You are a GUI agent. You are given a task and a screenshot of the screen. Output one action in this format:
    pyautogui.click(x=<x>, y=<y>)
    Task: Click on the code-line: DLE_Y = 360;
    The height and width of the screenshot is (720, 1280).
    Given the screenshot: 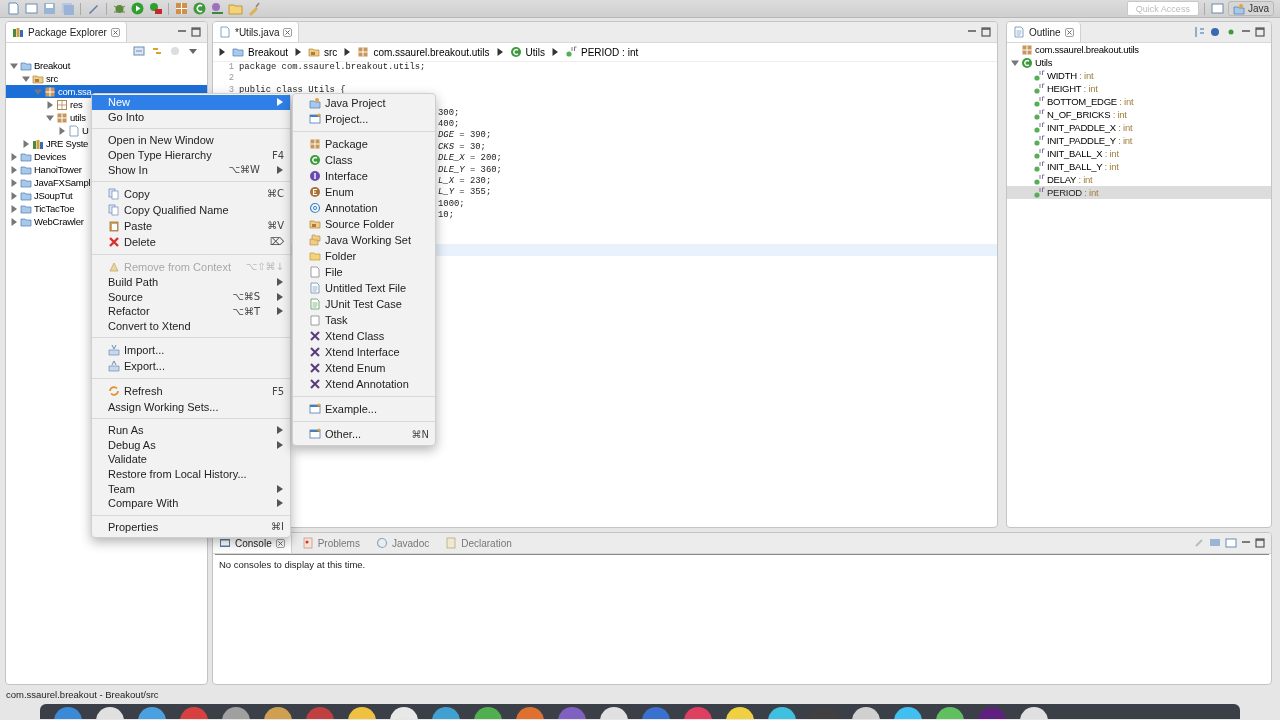 What is the action you would take?
    pyautogui.click(x=470, y=170)
    